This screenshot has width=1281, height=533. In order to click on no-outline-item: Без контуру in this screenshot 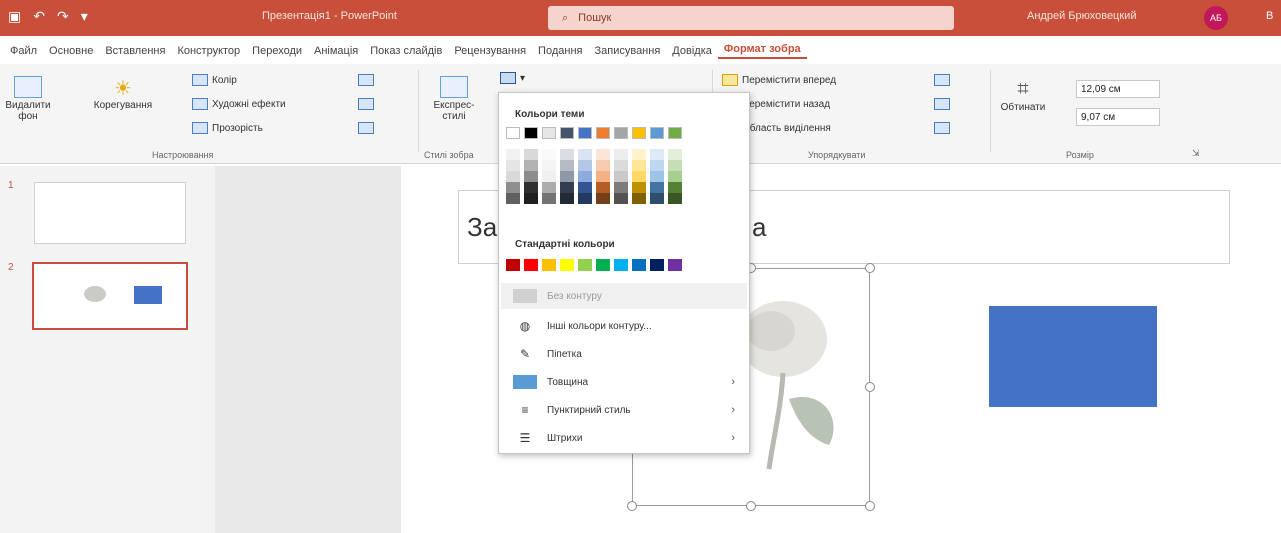, I will do `click(624, 296)`.